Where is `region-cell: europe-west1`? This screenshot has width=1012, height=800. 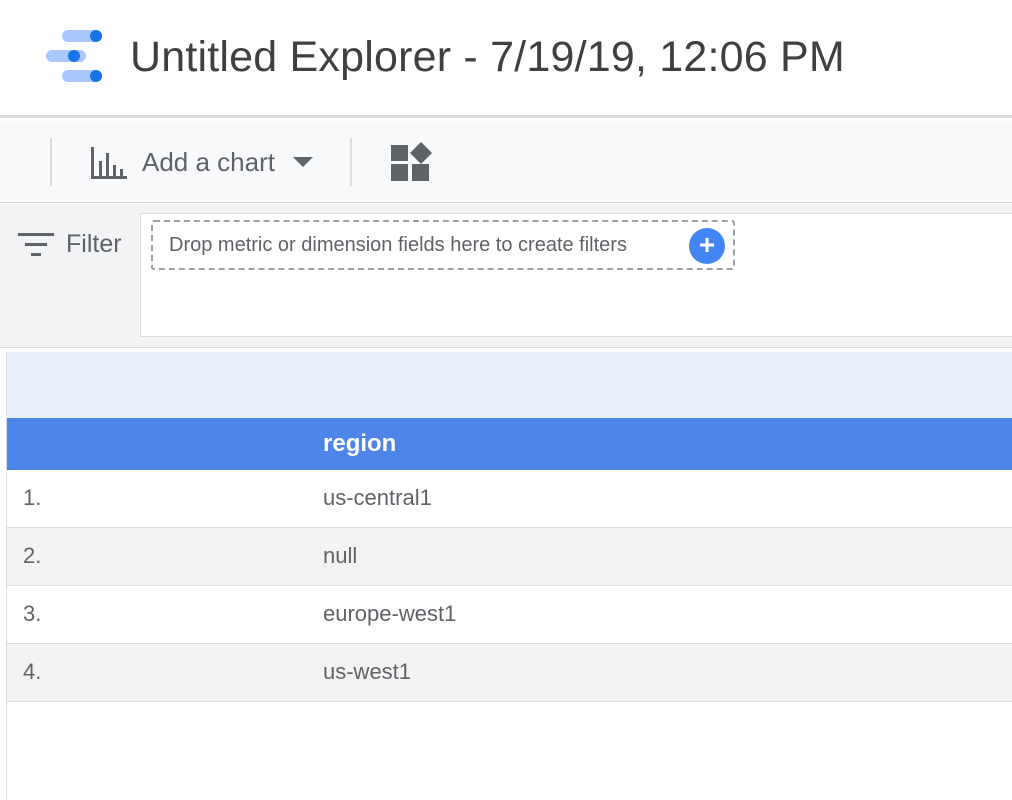 region-cell: europe-west1 is located at coordinates (390, 613).